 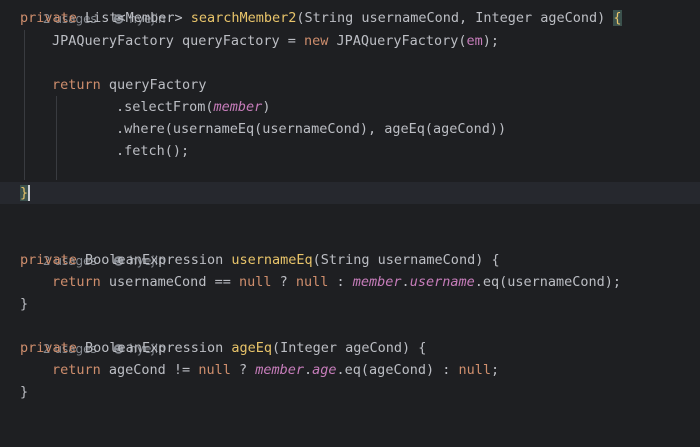 What do you see at coordinates (251, 348) in the screenshot?
I see `method-name: ageEq` at bounding box center [251, 348].